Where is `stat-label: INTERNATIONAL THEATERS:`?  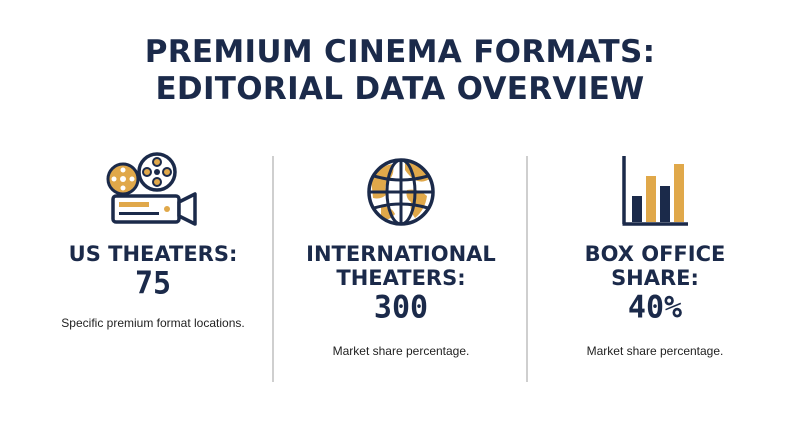 stat-label: INTERNATIONAL THEATERS: is located at coordinates (401, 266).